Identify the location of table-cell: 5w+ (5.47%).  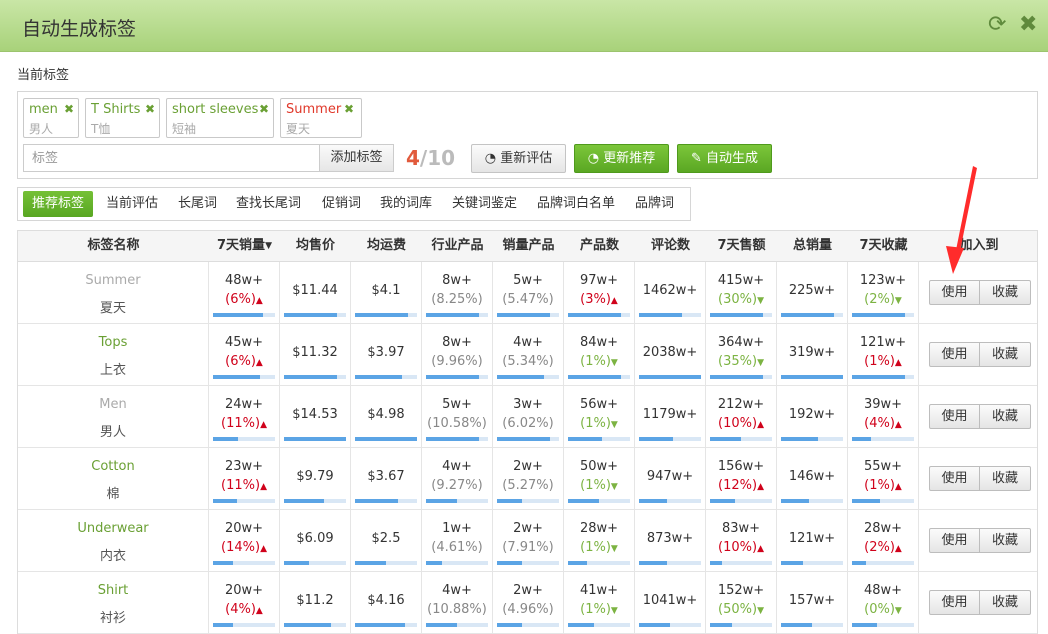
(528, 292).